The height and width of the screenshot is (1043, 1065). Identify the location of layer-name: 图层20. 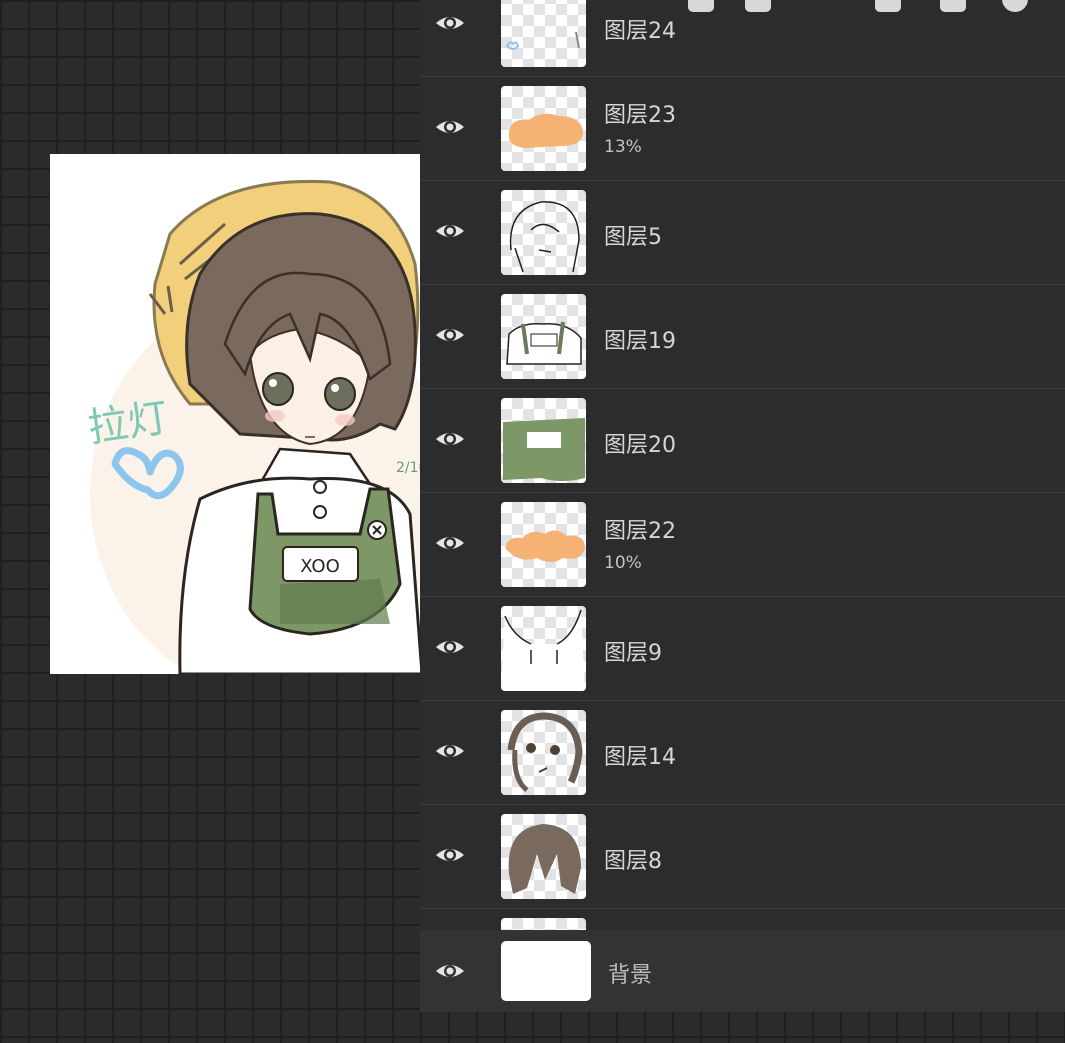
(640, 445).